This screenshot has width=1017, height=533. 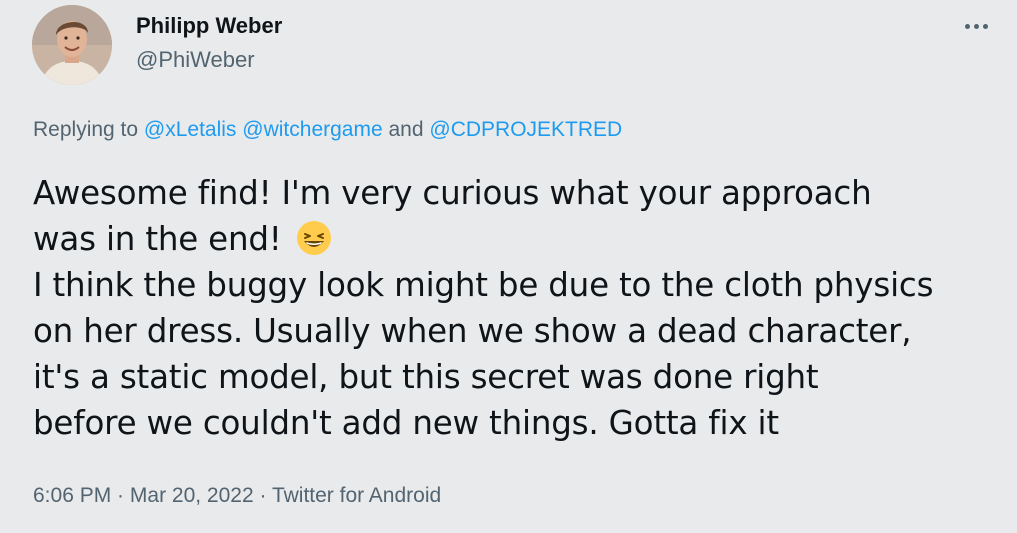 I want to click on author-display-name: Philipp Weber, so click(x=209, y=26).